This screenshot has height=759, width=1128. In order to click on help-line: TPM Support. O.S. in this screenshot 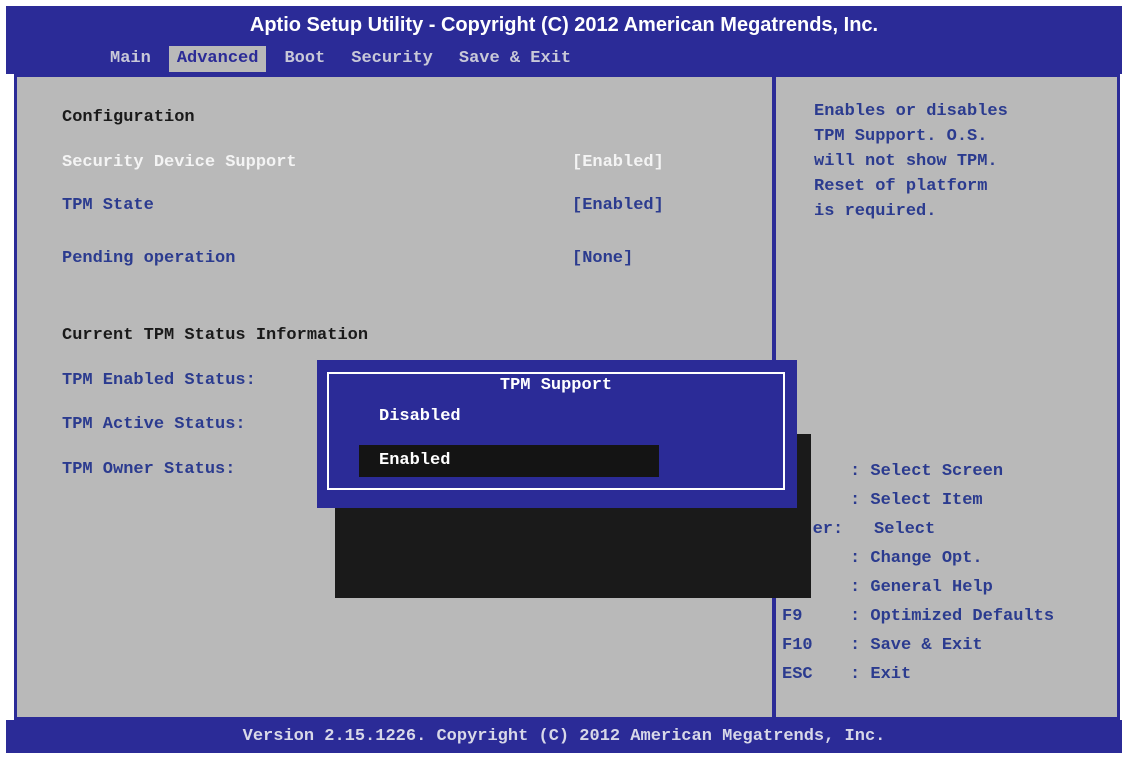, I will do `click(901, 136)`.